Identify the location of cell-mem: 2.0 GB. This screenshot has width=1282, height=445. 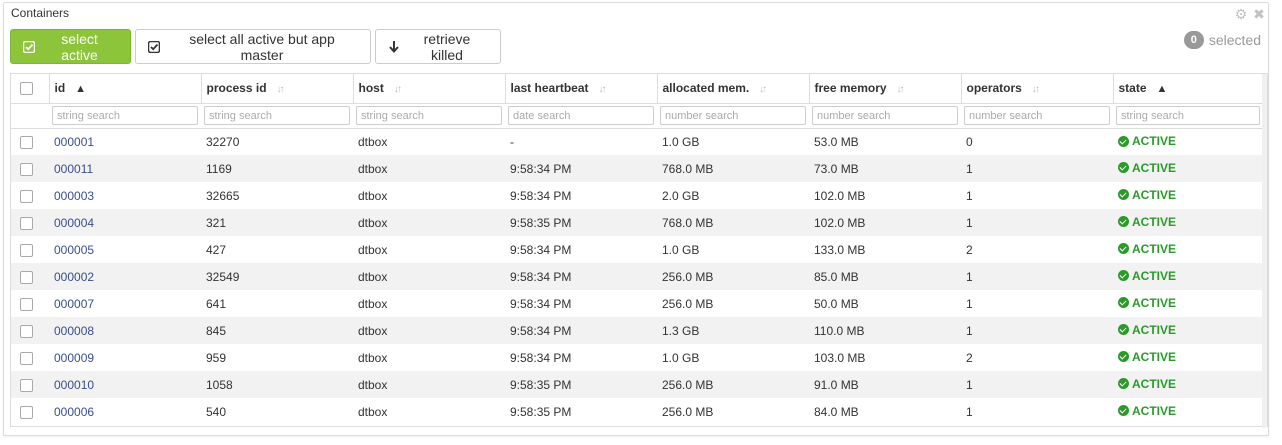
(681, 195).